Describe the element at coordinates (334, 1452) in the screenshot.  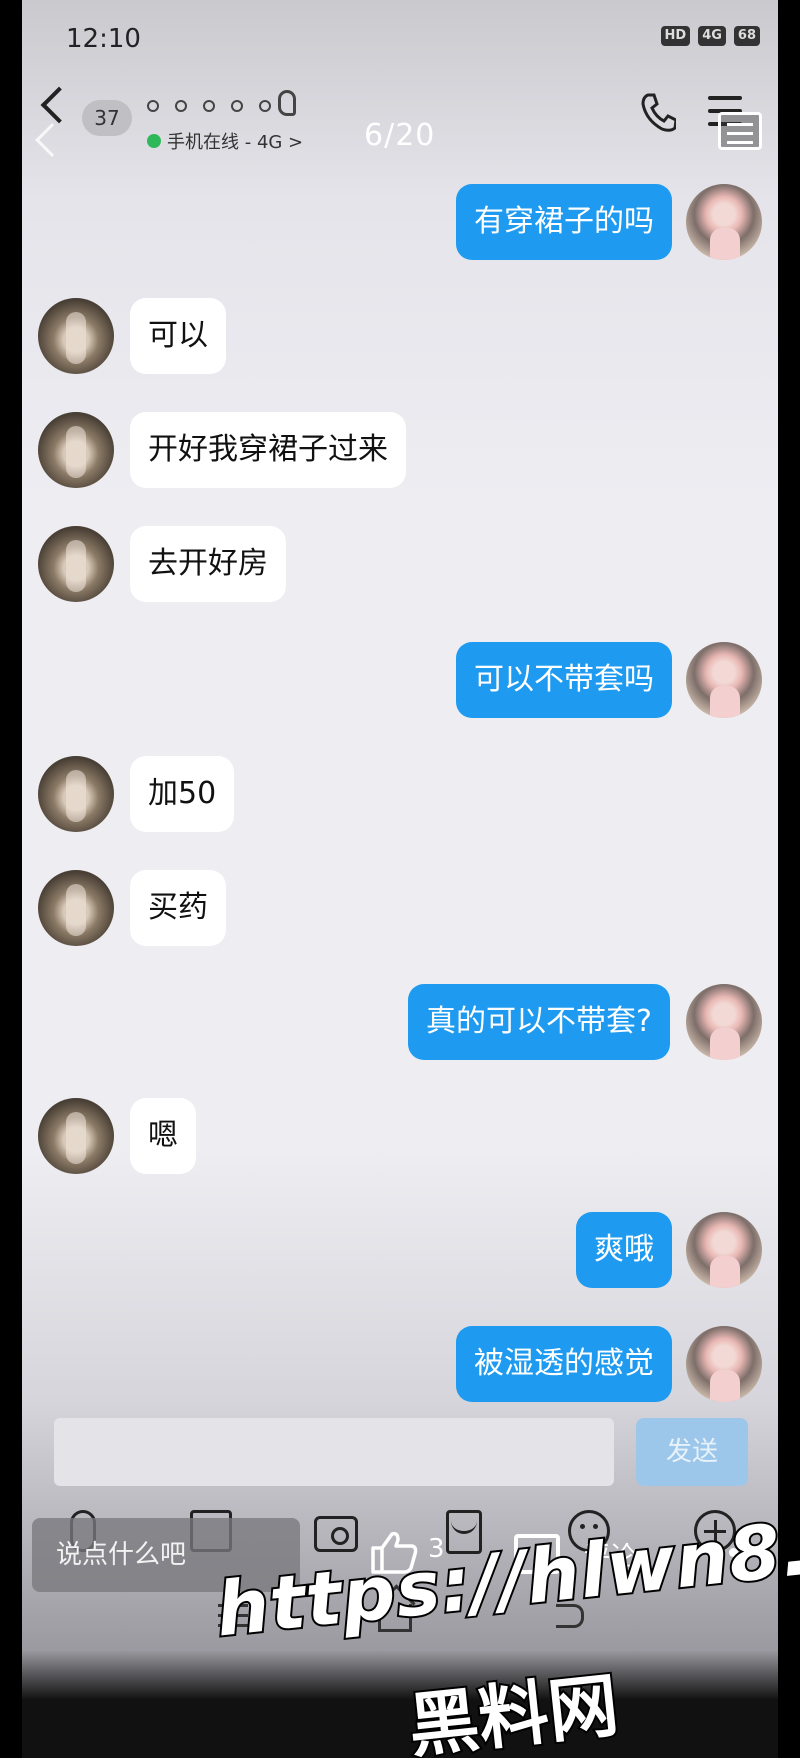
I see `message-input` at that location.